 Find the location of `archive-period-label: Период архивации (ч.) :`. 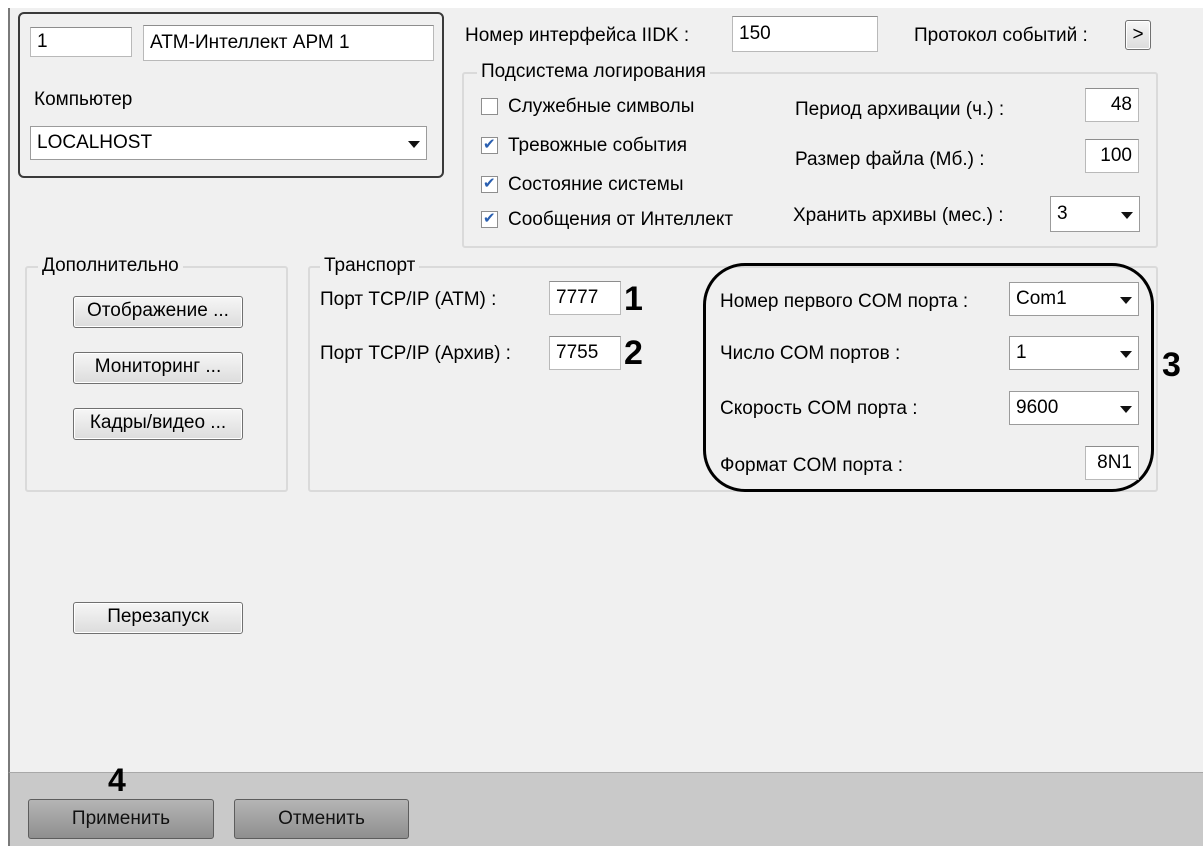

archive-period-label: Период архивации (ч.) : is located at coordinates (900, 109).